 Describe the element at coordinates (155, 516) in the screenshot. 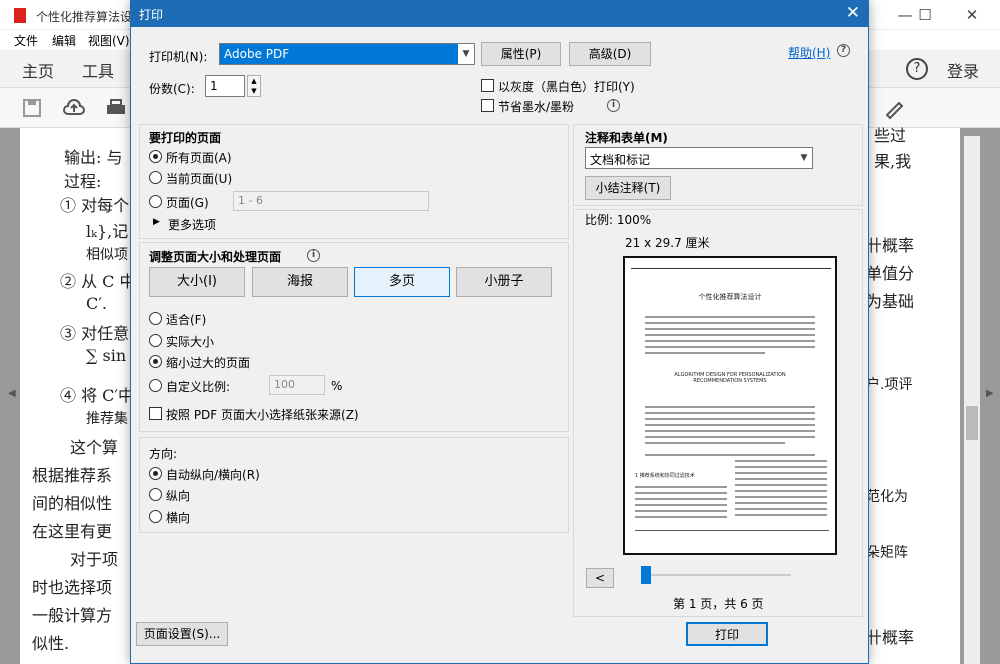

I see `landscape-radio` at that location.